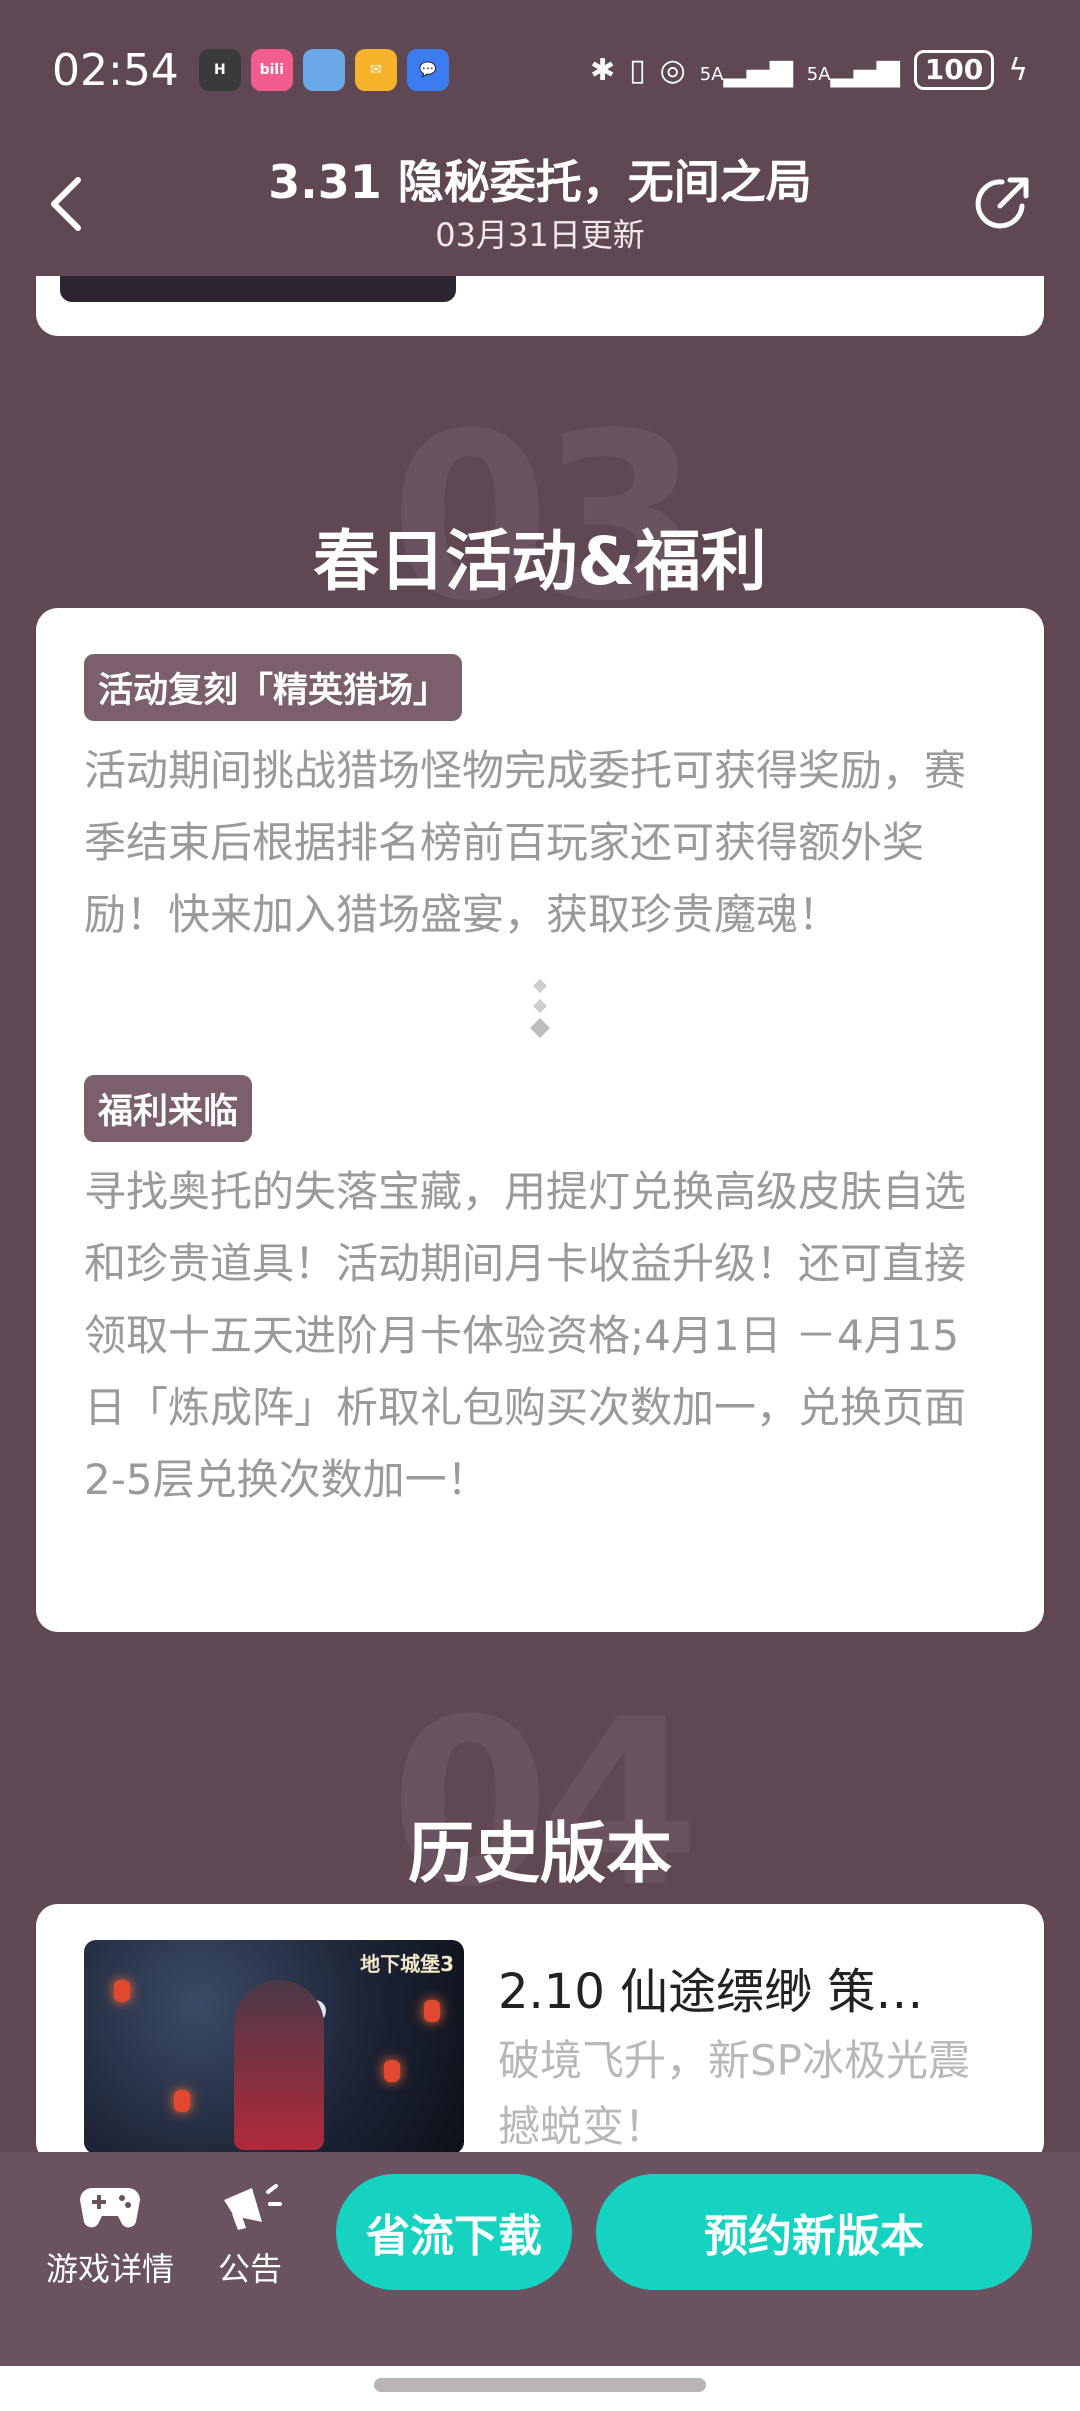 This screenshot has width=1080, height=2411. What do you see at coordinates (279, 2065) in the screenshot?
I see `character-figure` at bounding box center [279, 2065].